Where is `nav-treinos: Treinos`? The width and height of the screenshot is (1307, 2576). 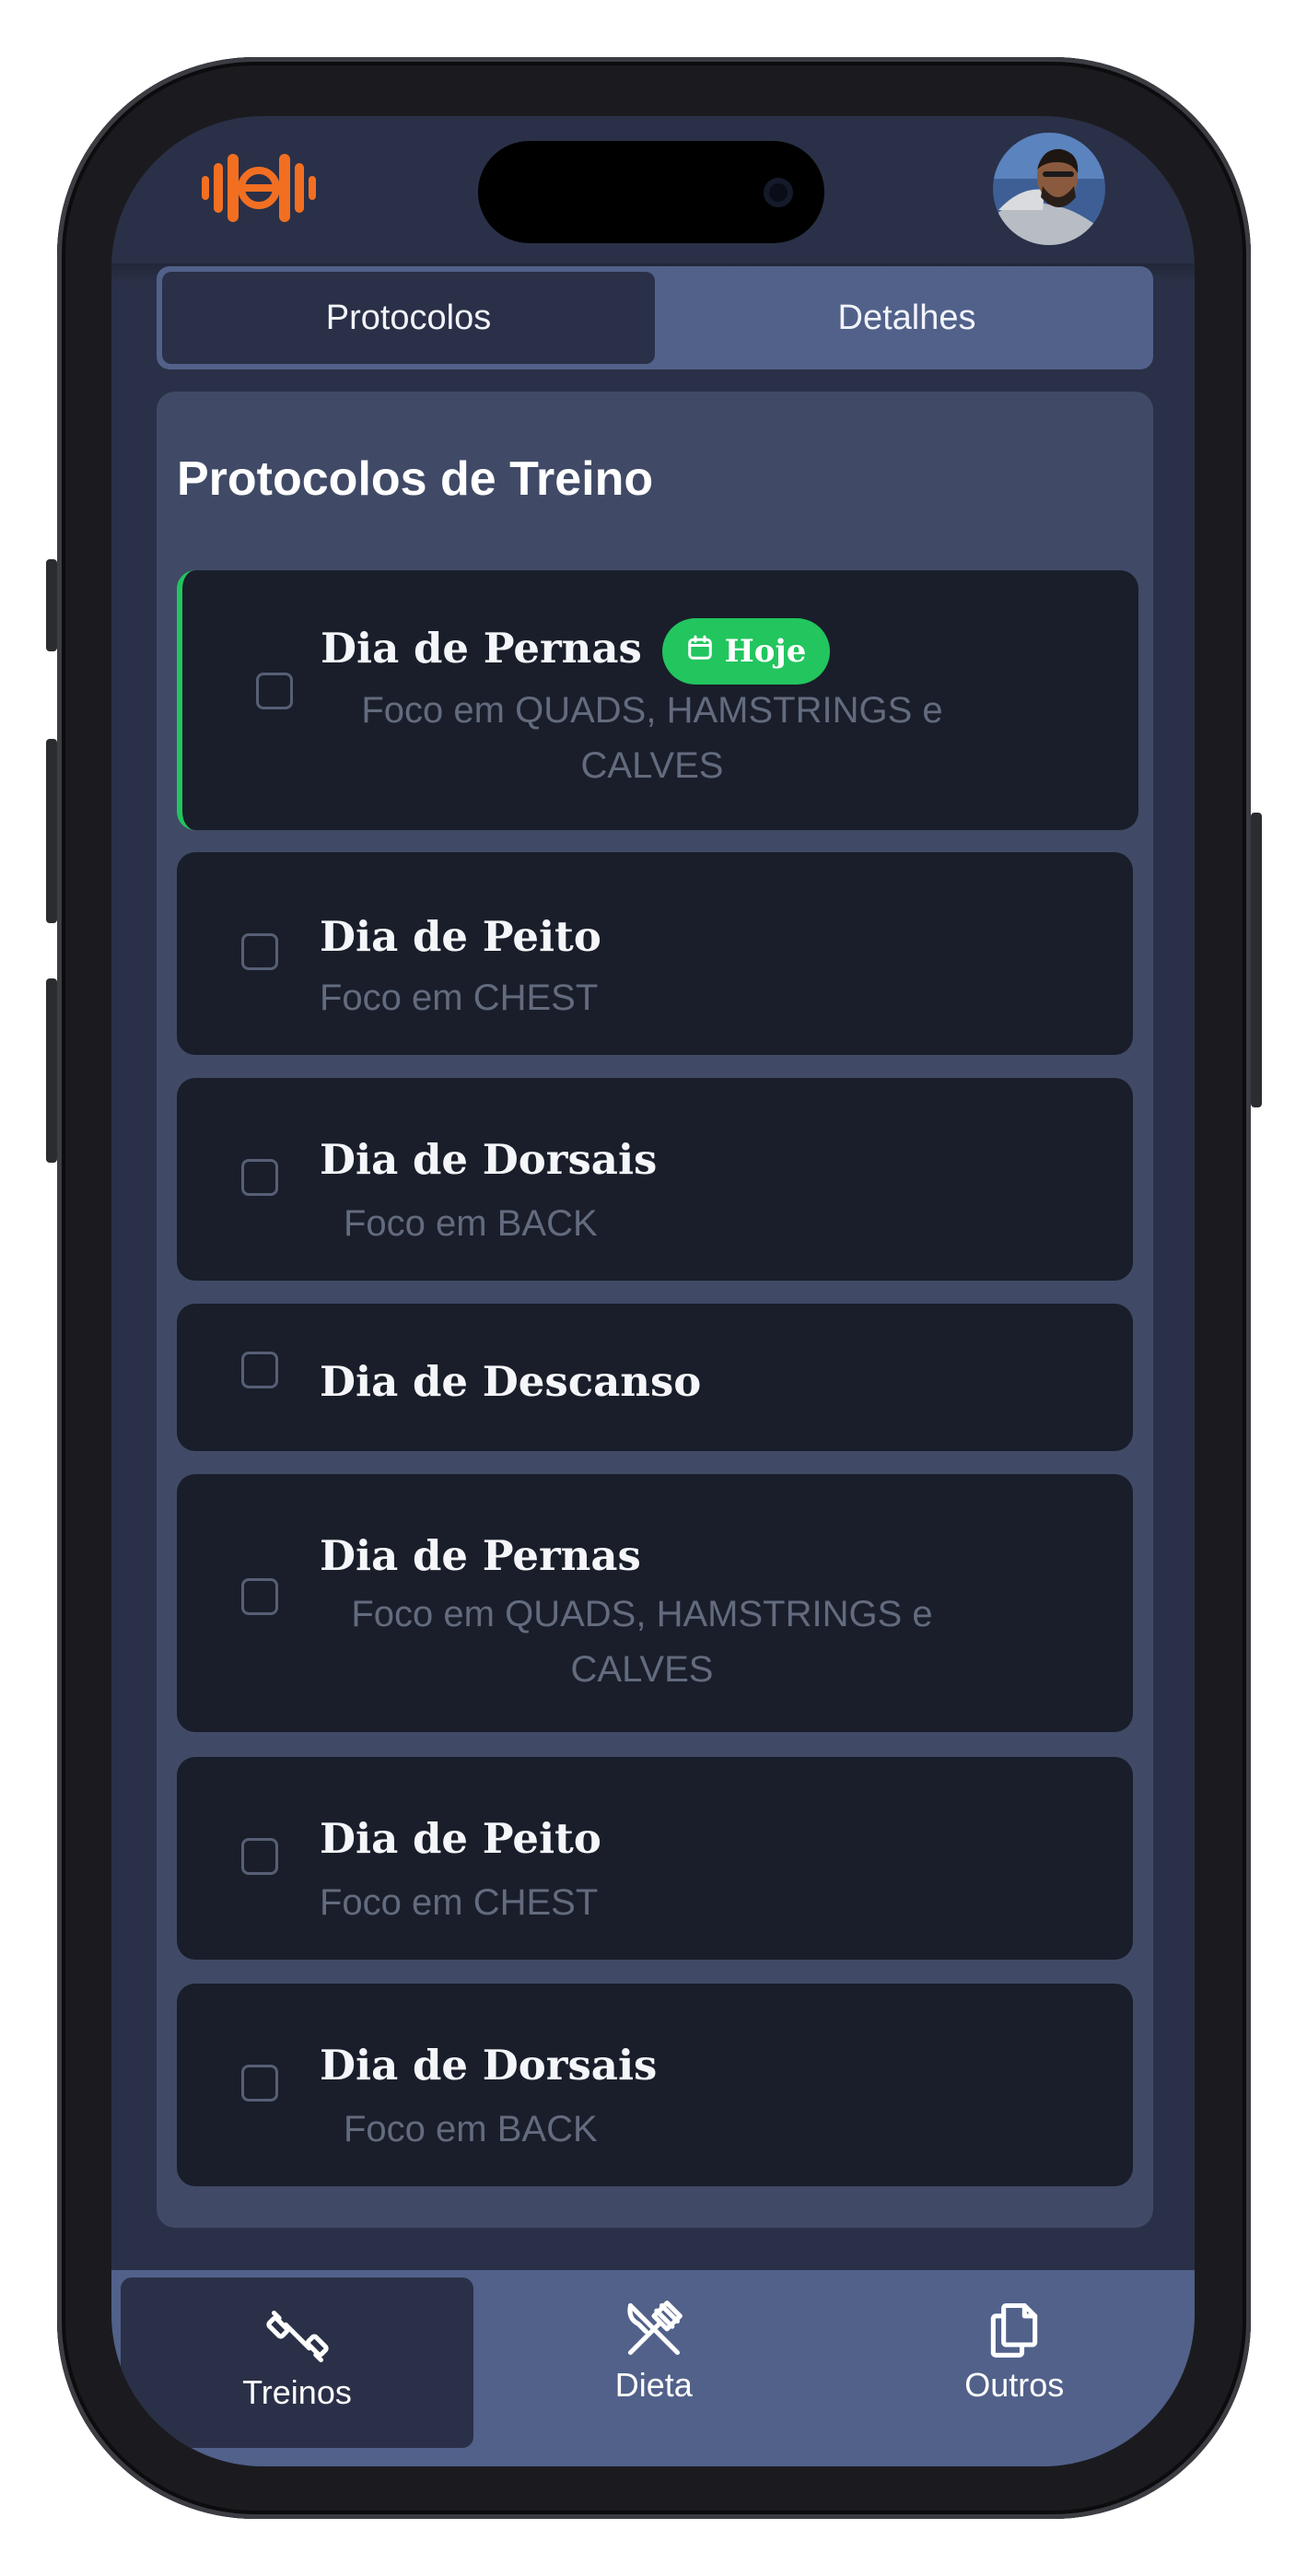
nav-treinos: Treinos is located at coordinates (297, 2362).